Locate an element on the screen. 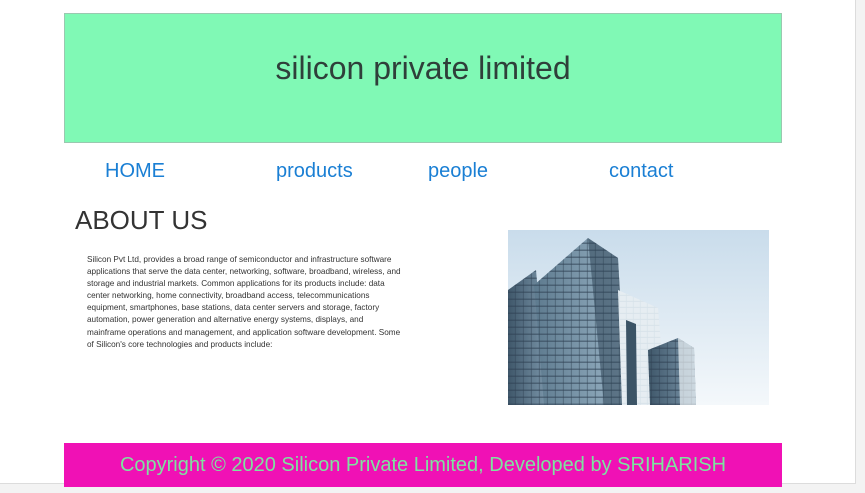 The width and height of the screenshot is (865, 493). building-photo is located at coordinates (638, 317).